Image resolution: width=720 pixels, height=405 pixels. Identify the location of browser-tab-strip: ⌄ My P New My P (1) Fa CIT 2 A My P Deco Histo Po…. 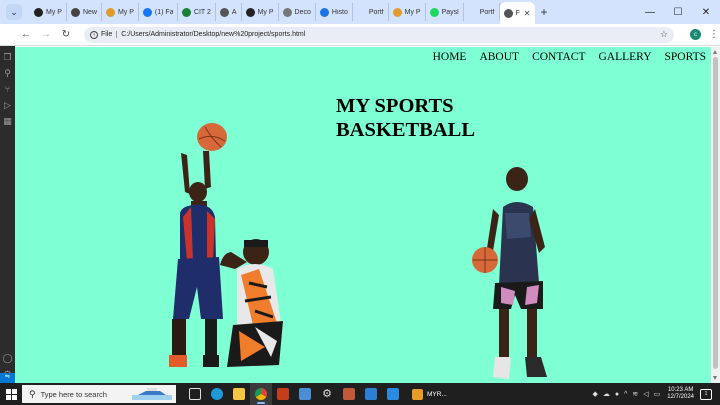
(360, 12).